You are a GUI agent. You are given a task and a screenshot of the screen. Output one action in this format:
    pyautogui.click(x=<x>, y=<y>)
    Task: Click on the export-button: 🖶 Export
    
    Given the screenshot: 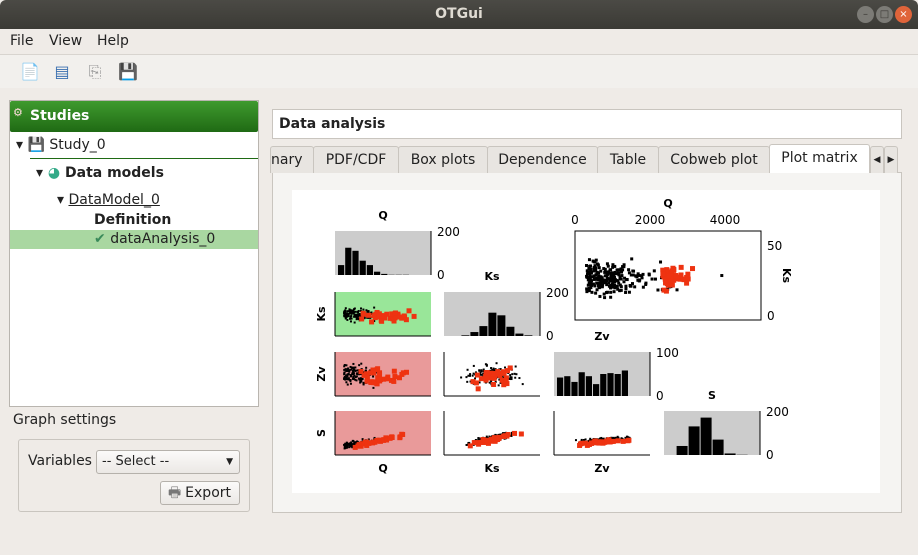 What is the action you would take?
    pyautogui.click(x=200, y=493)
    